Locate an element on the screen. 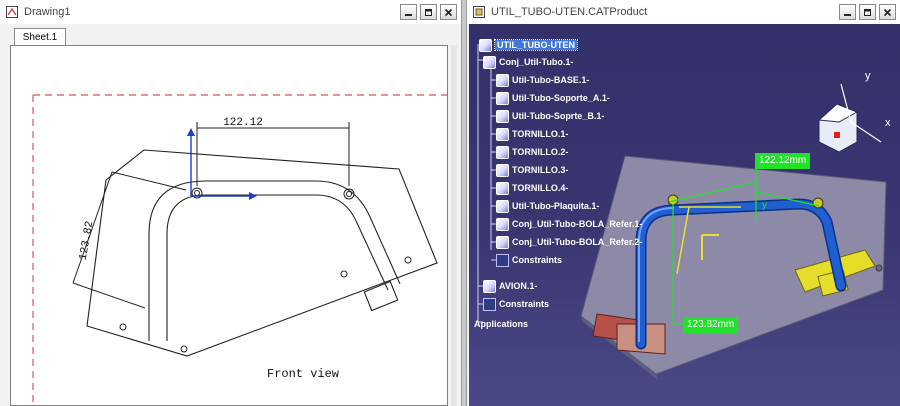 This screenshot has height=406, width=900. tree-item-soporte-a: Util-Tubo-Soporte_A.1- is located at coordinates (553, 98).